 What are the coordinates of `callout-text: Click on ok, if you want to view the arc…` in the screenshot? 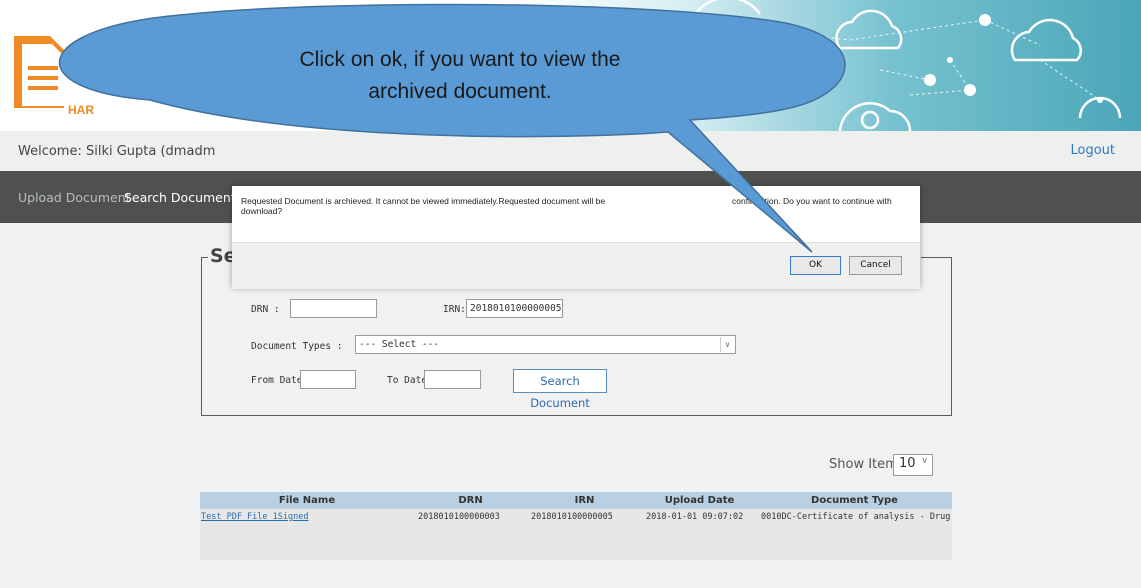 It's located at (460, 76).